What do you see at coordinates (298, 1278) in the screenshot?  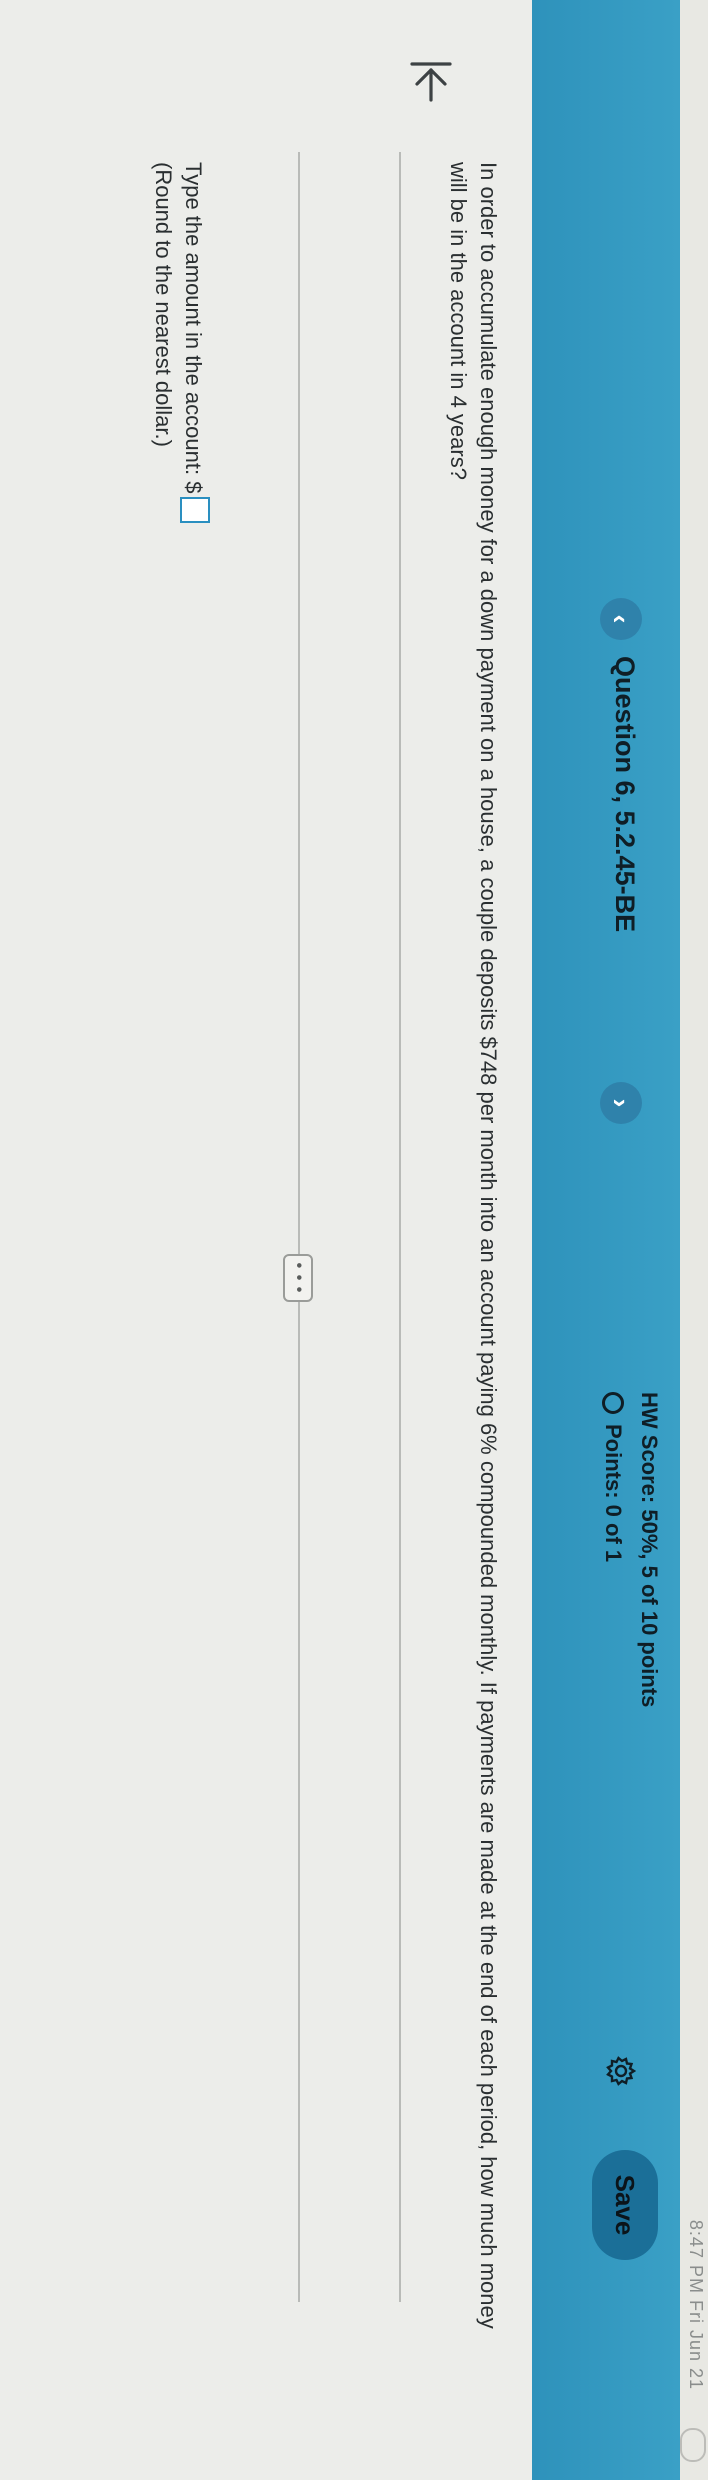 I see `more-options-button: • • •` at bounding box center [298, 1278].